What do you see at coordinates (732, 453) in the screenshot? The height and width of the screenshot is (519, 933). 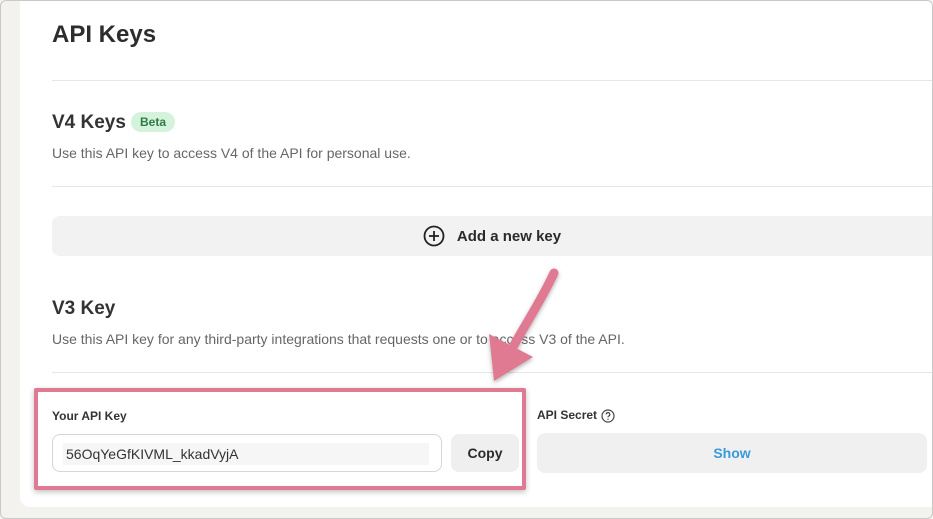 I see `show-secret-button: Show` at bounding box center [732, 453].